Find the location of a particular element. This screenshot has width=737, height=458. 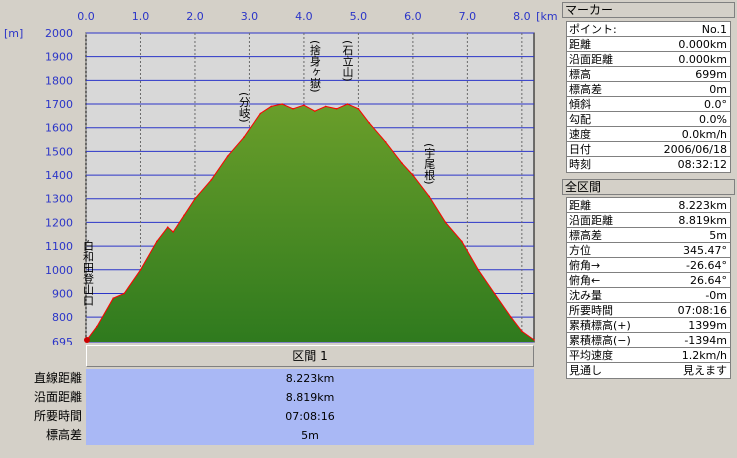

section-row: 俯角→ -26.64° is located at coordinates (648, 265).